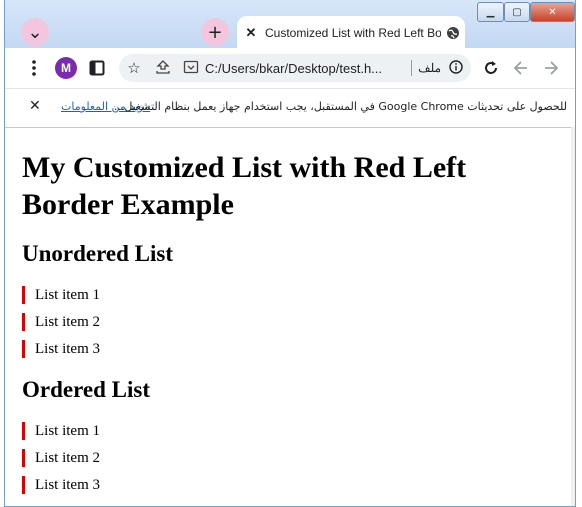  Describe the element at coordinates (573, 316) in the screenshot. I see `page-scrollbar` at that location.